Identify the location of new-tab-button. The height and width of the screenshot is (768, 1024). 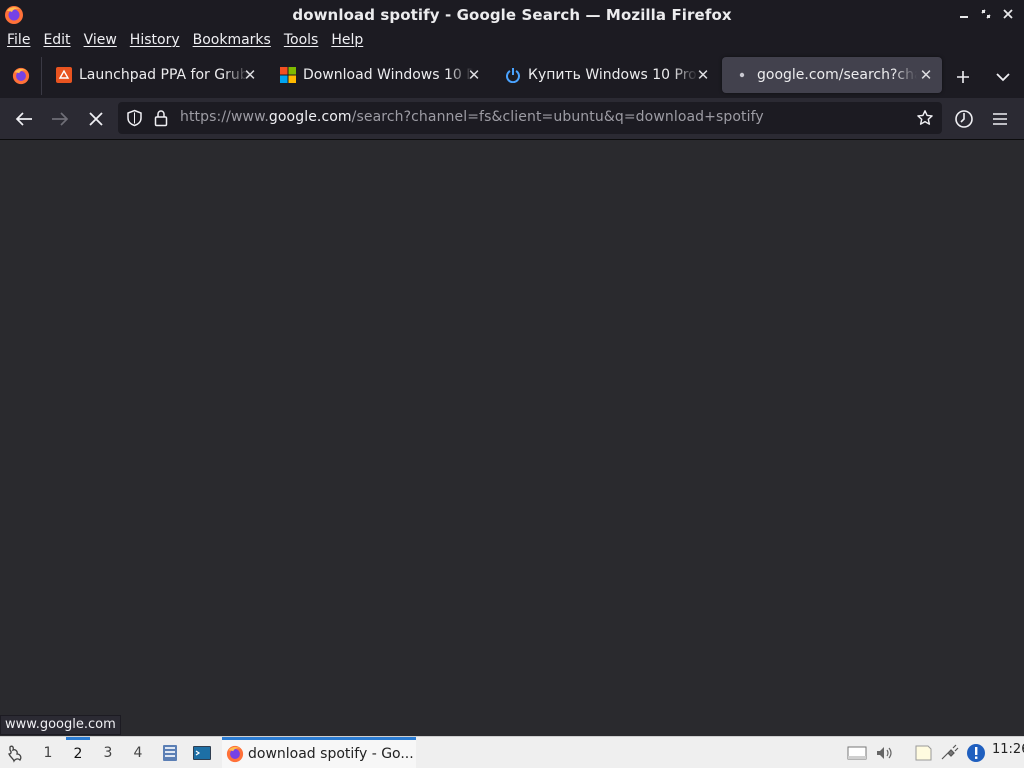
(963, 77).